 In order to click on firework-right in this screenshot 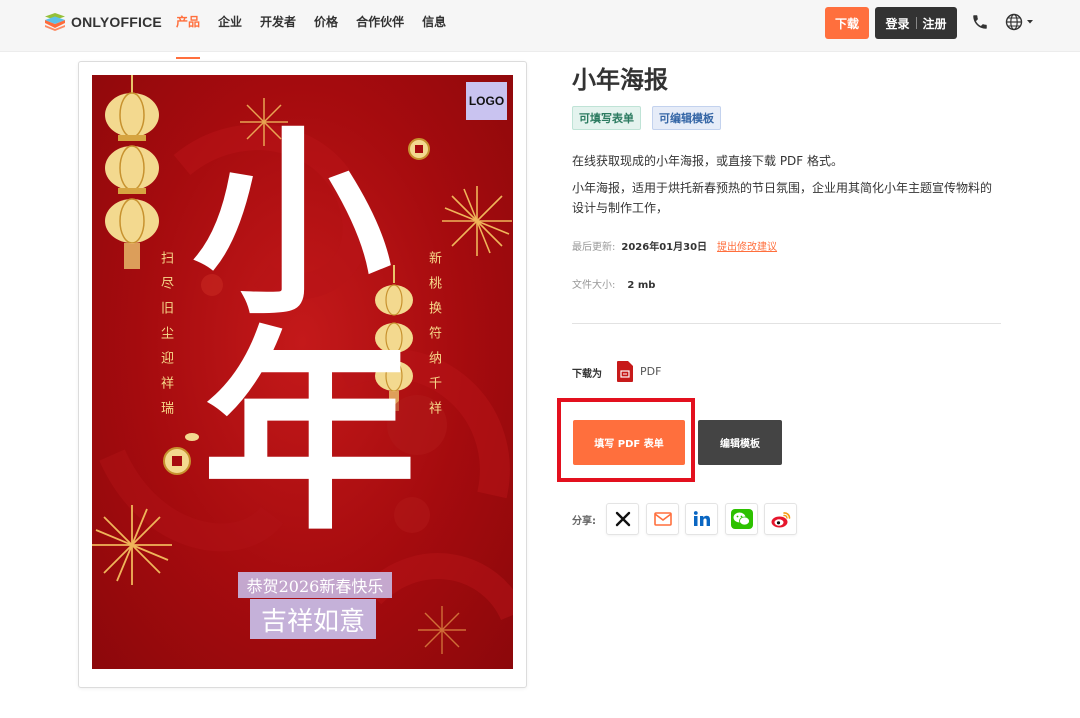, I will do `click(477, 221)`.